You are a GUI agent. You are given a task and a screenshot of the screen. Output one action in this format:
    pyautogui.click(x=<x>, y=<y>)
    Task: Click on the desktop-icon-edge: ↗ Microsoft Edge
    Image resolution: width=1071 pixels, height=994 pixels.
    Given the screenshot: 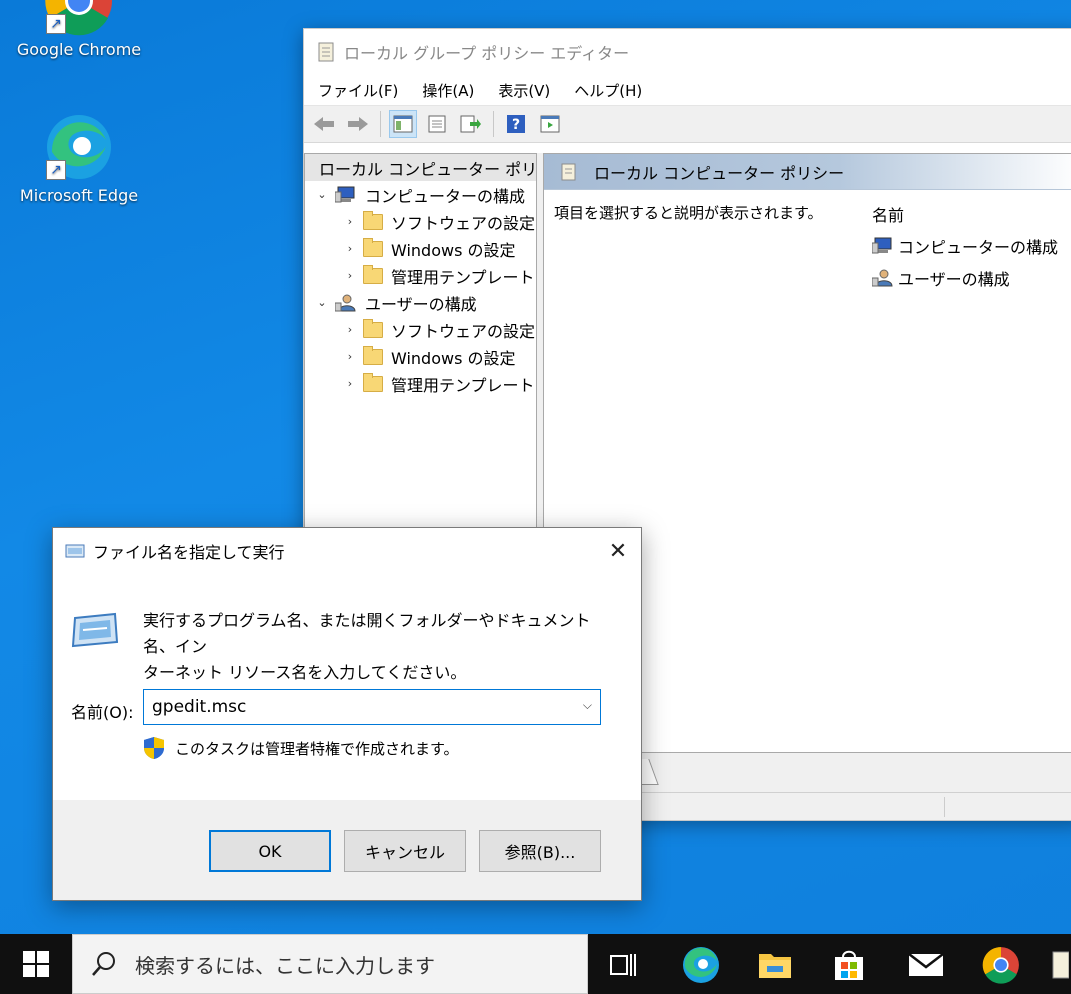 What is the action you would take?
    pyautogui.click(x=79, y=158)
    